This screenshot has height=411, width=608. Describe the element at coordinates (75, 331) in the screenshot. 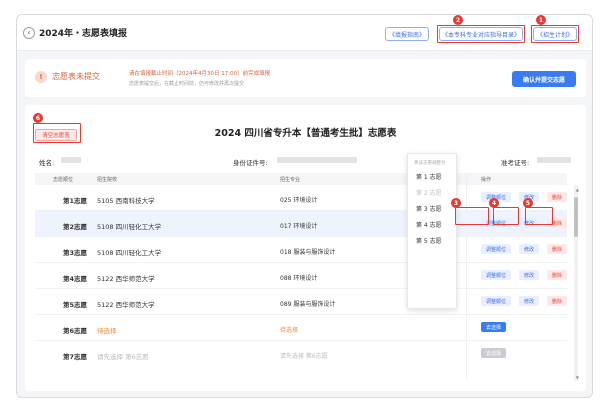

I see `order-cell: 第6志愿` at that location.